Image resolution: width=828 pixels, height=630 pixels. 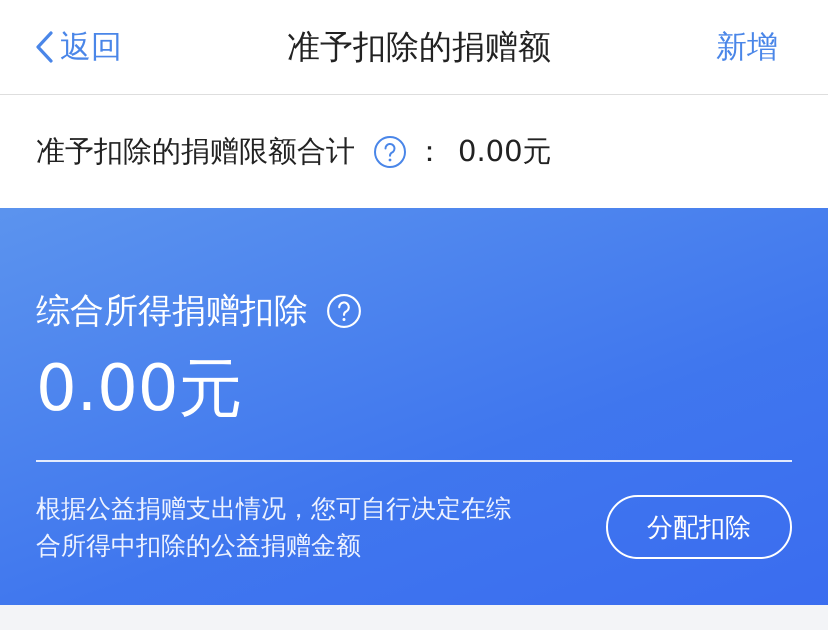 What do you see at coordinates (699, 527) in the screenshot?
I see `allocate-button: 分配扣除` at bounding box center [699, 527].